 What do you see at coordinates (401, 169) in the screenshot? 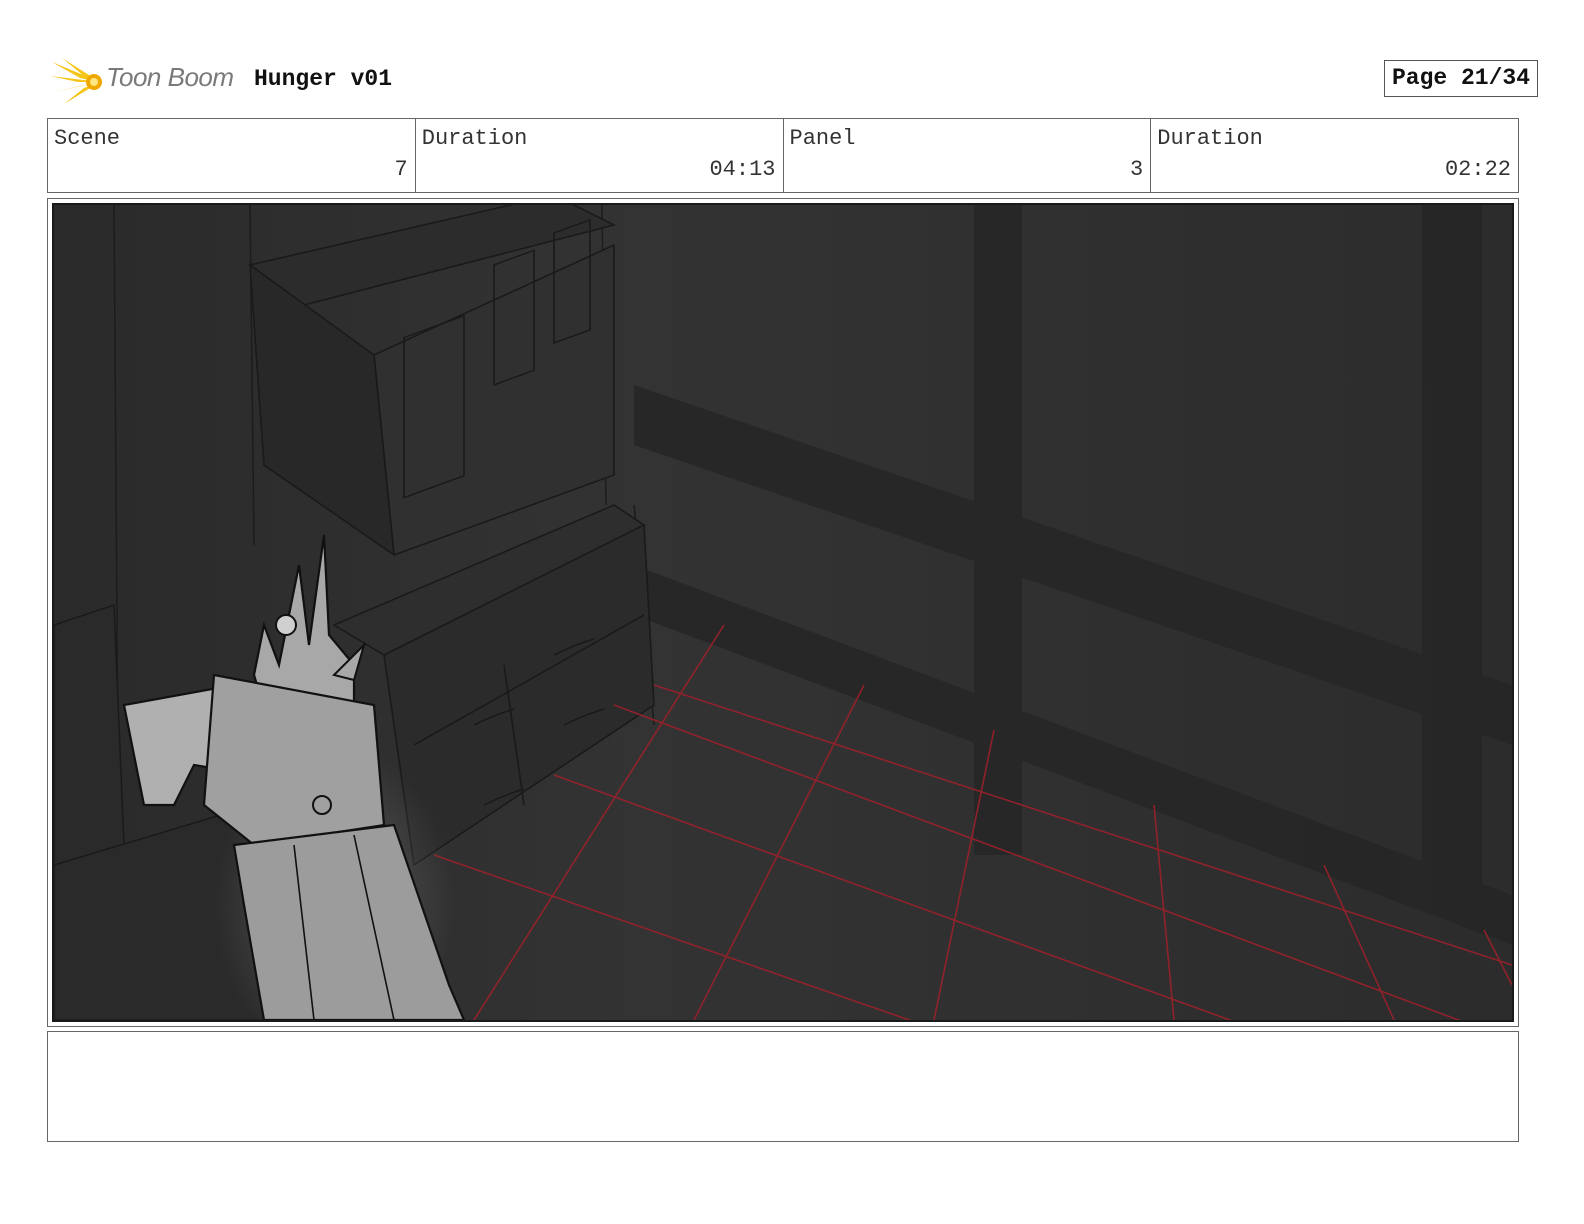
I see `scene-value: 7` at bounding box center [401, 169].